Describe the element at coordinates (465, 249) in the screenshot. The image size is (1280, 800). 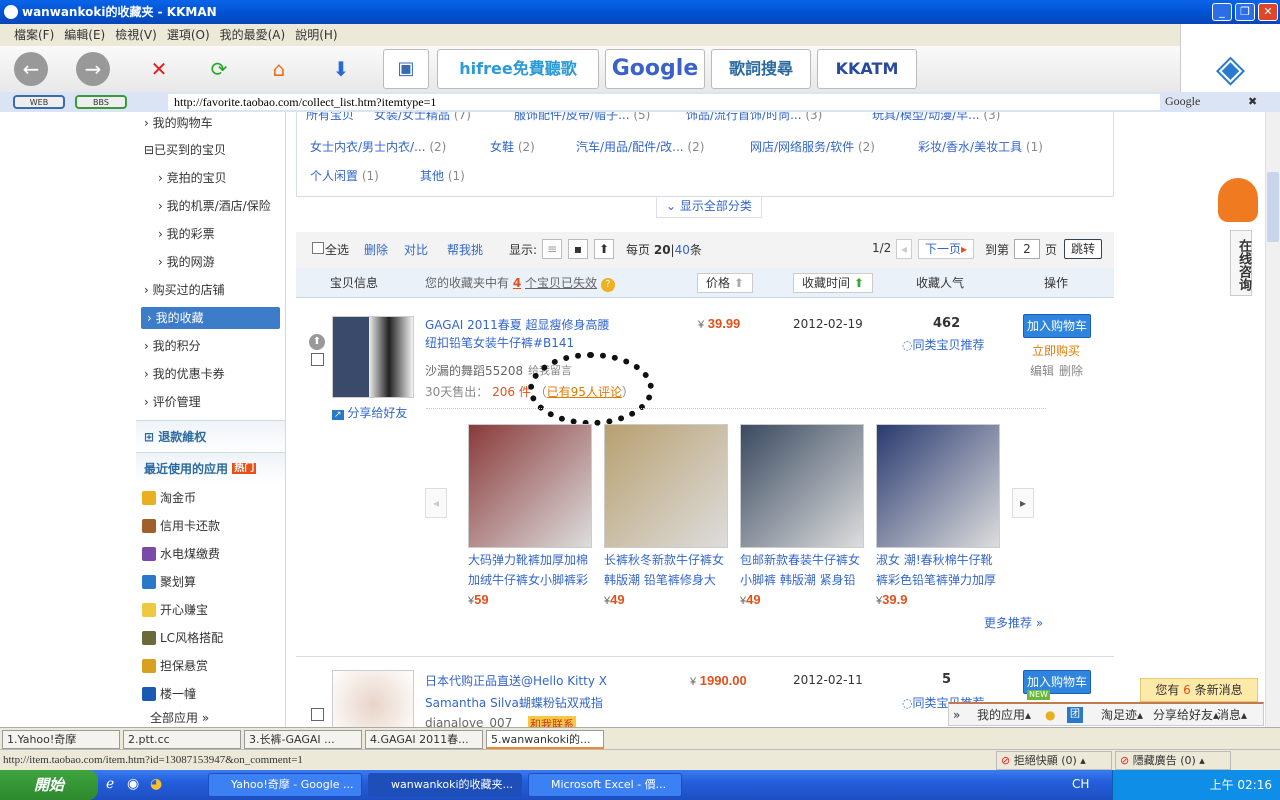
I see `help-pick-link: 帮我挑` at that location.